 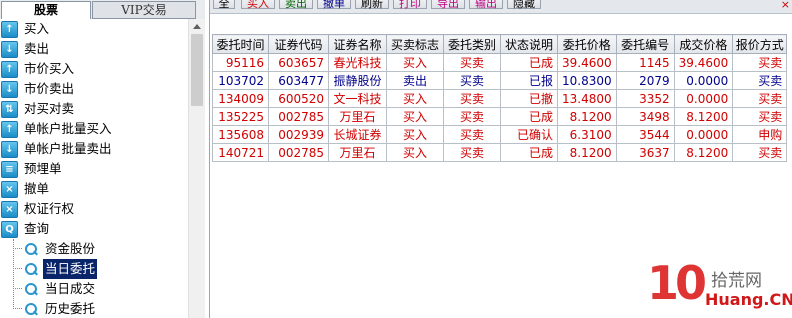 I want to click on toolbar-button-cancel: 撤单, so click(x=334, y=5).